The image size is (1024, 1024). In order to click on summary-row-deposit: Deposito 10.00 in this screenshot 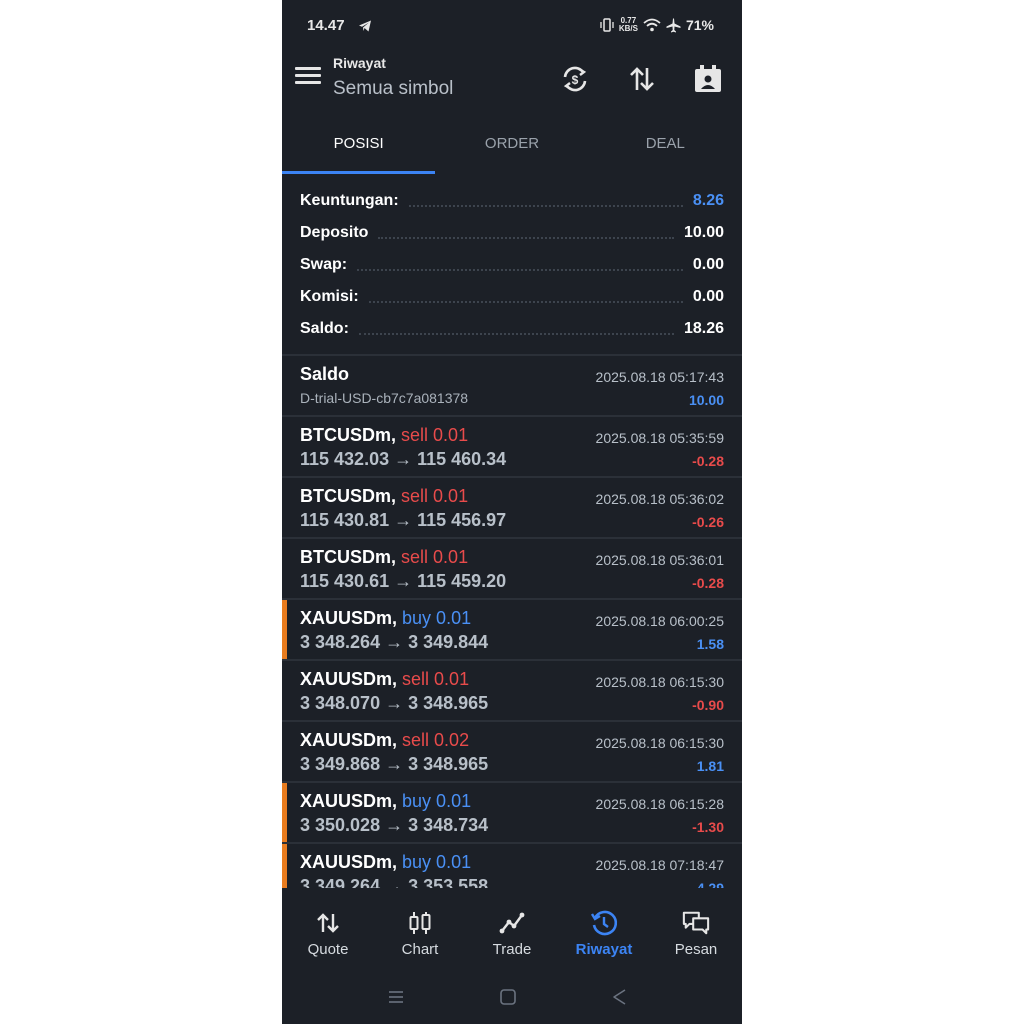, I will do `click(512, 232)`.